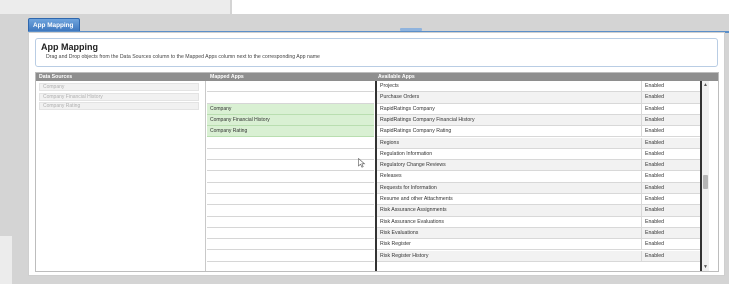  I want to click on app-name: Resume and other Attachments, so click(416, 199).